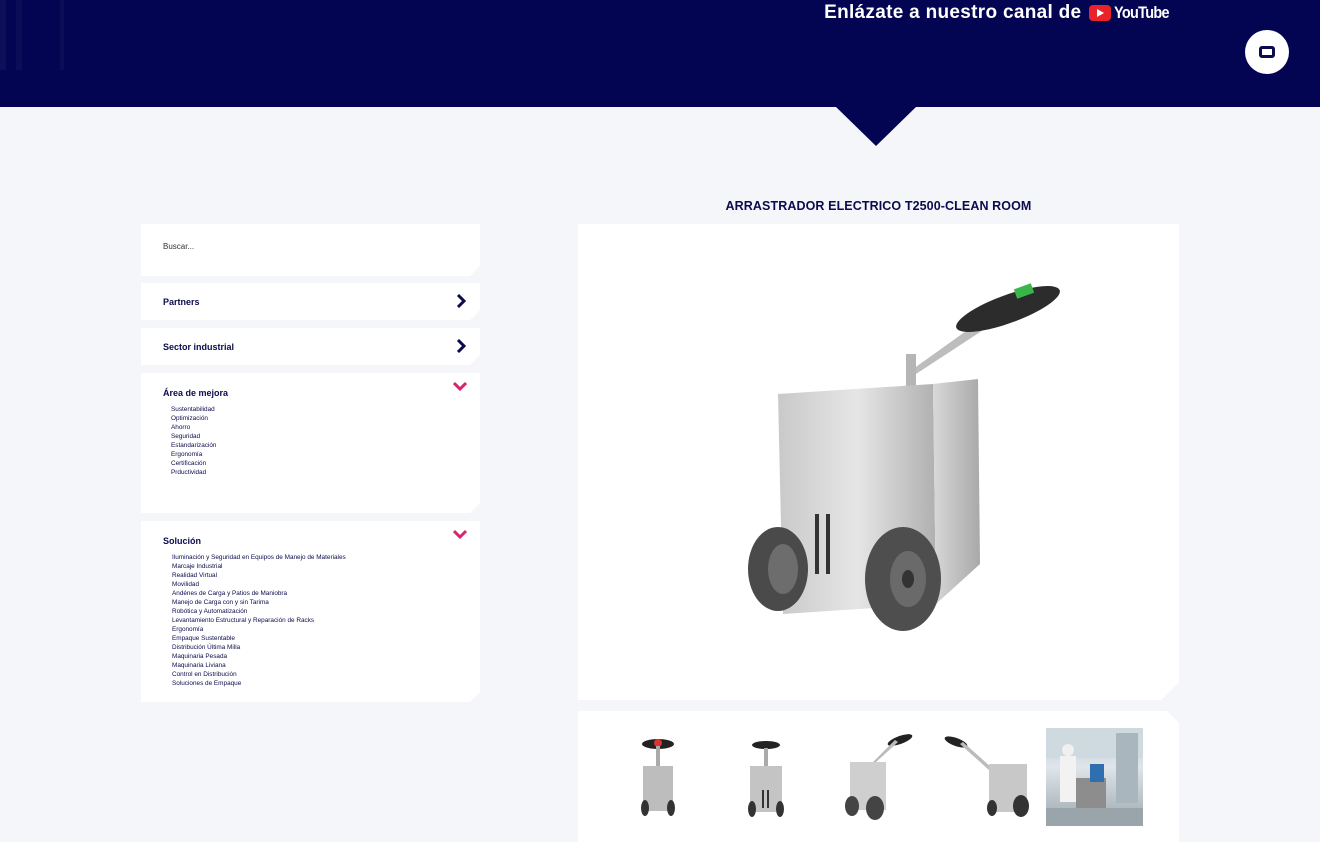  I want to click on list-item: Ahorro, so click(193, 427).